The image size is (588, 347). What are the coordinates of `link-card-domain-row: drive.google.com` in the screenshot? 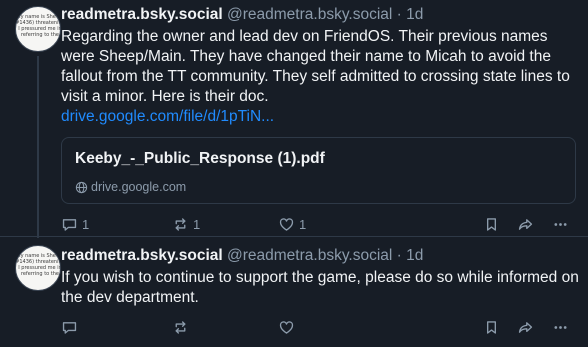 It's located at (130, 187).